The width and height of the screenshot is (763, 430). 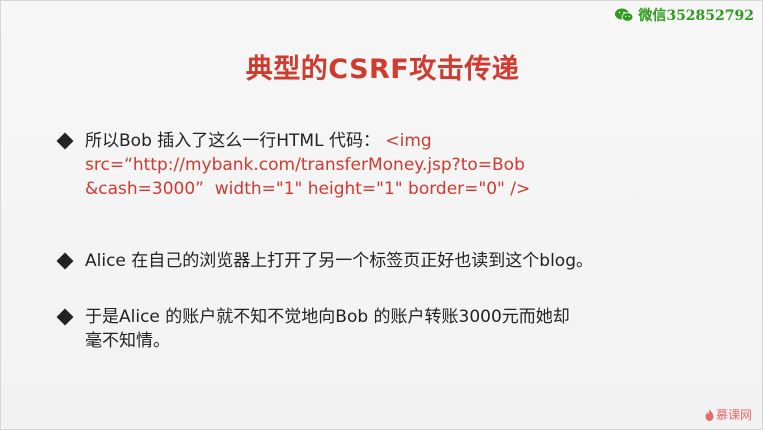 What do you see at coordinates (709, 414) in the screenshot?
I see `flame-icon` at bounding box center [709, 414].